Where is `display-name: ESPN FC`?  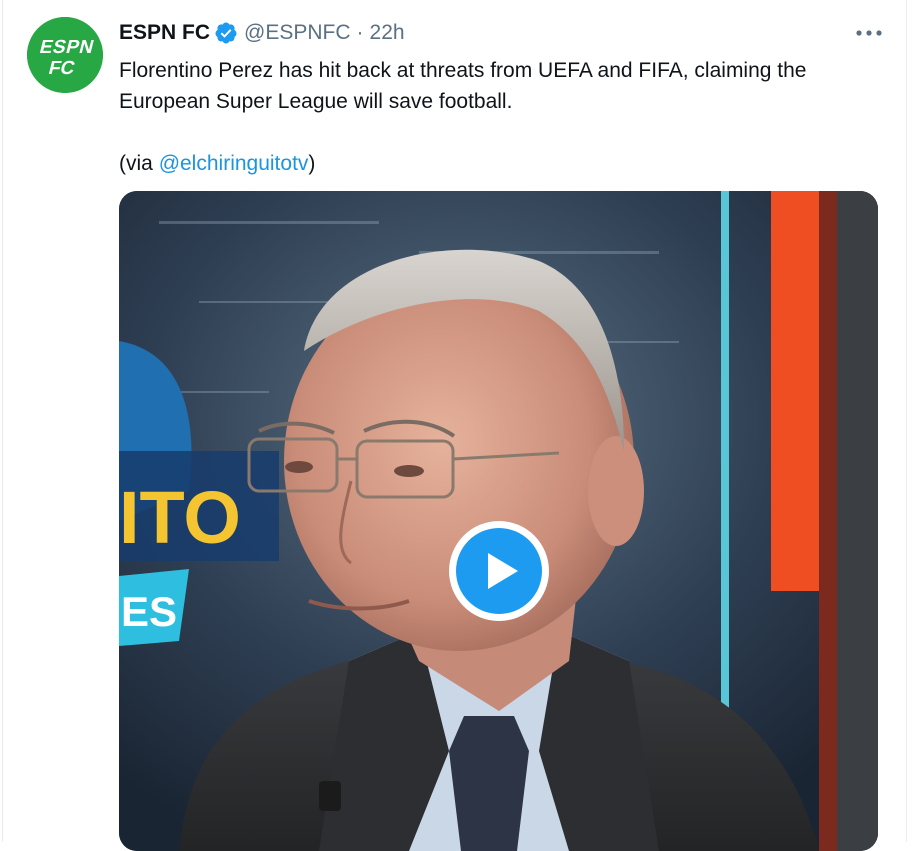 display-name: ESPN FC is located at coordinates (164, 33).